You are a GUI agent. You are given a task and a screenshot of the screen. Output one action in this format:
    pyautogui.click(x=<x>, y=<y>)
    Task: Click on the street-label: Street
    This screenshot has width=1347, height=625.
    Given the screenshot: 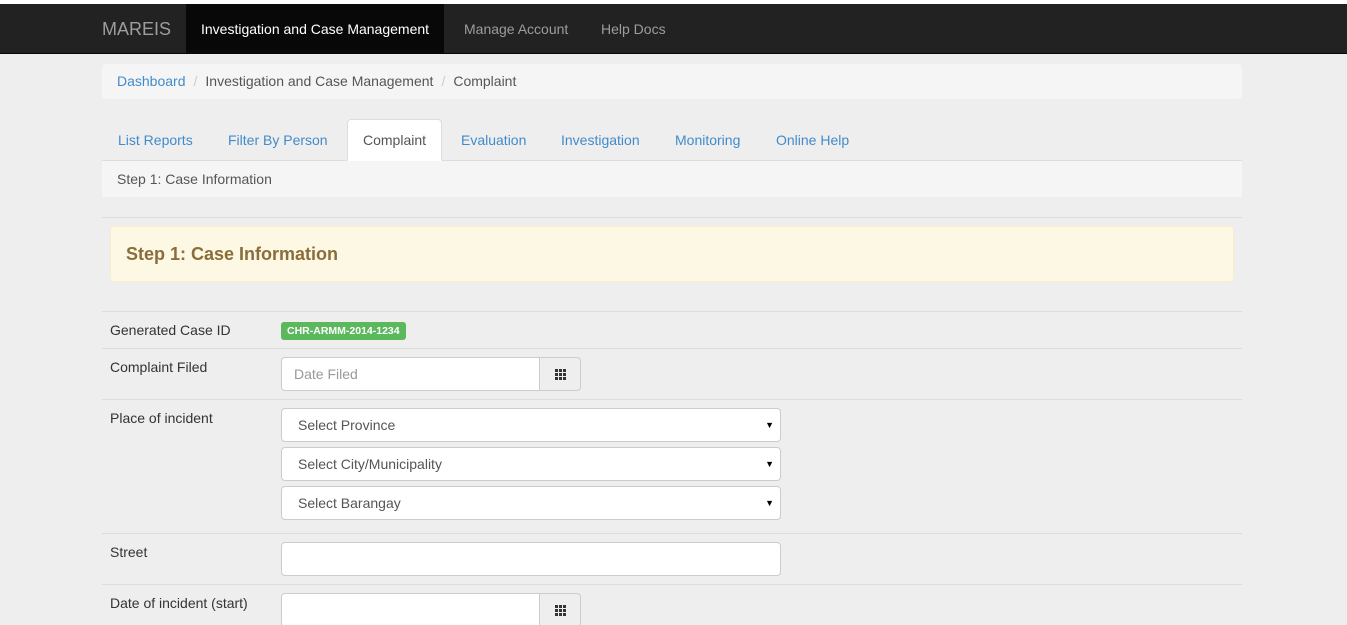 What is the action you would take?
    pyautogui.click(x=129, y=552)
    